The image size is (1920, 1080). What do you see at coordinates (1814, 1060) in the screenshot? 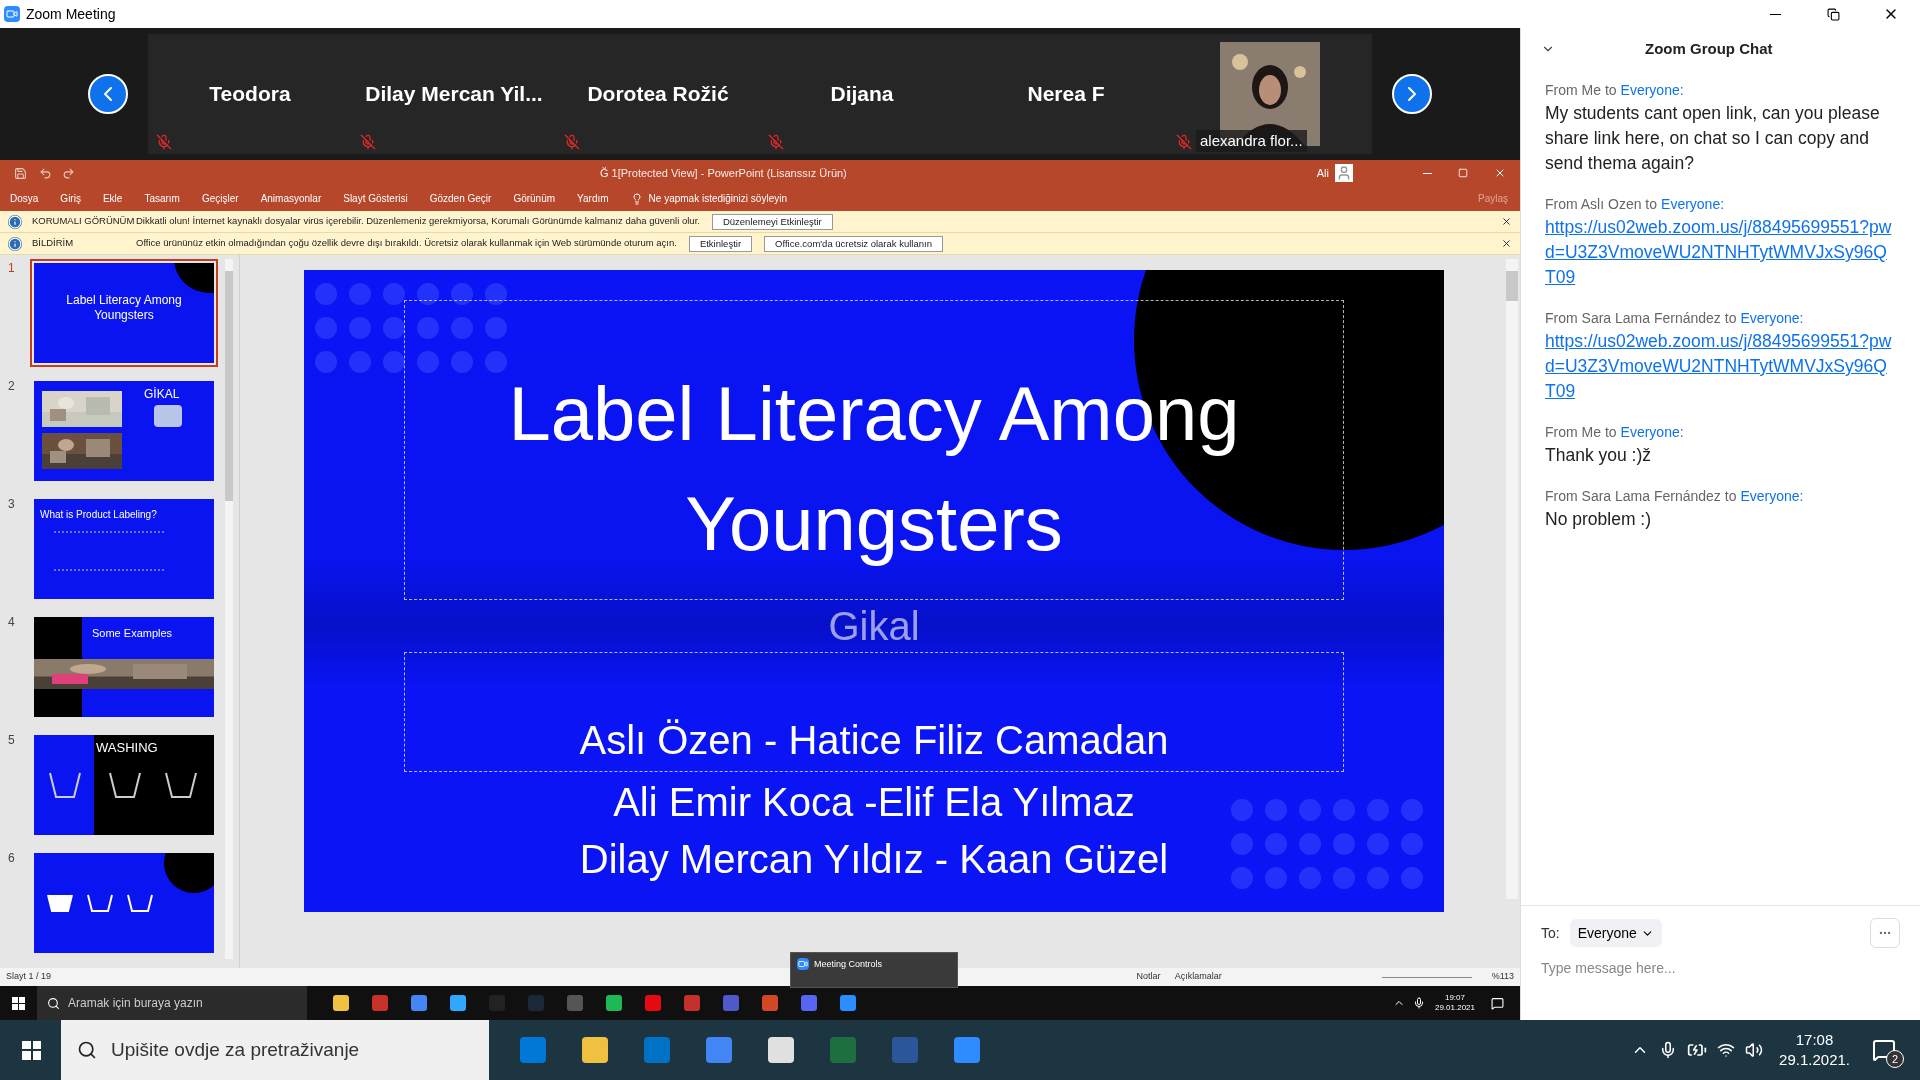
I see `clock-date: 29.1.2021.` at bounding box center [1814, 1060].